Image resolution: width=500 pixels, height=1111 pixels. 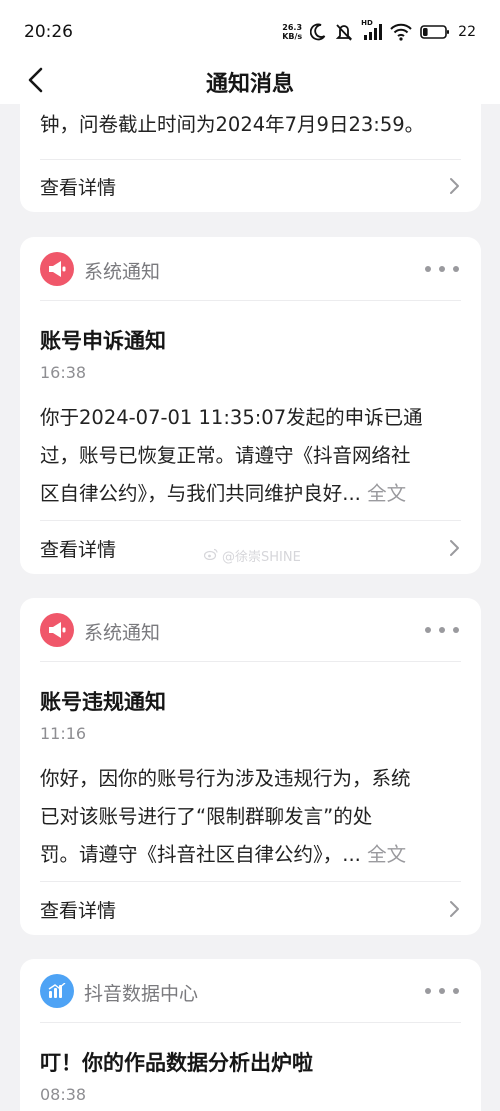 What do you see at coordinates (176, 1063) in the screenshot?
I see `notification-title: 叮！你的作品数据分析出炉啦` at bounding box center [176, 1063].